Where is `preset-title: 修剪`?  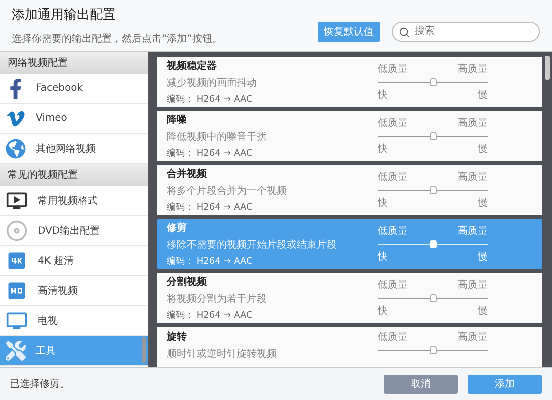
preset-title: 修剪 is located at coordinates (177, 228).